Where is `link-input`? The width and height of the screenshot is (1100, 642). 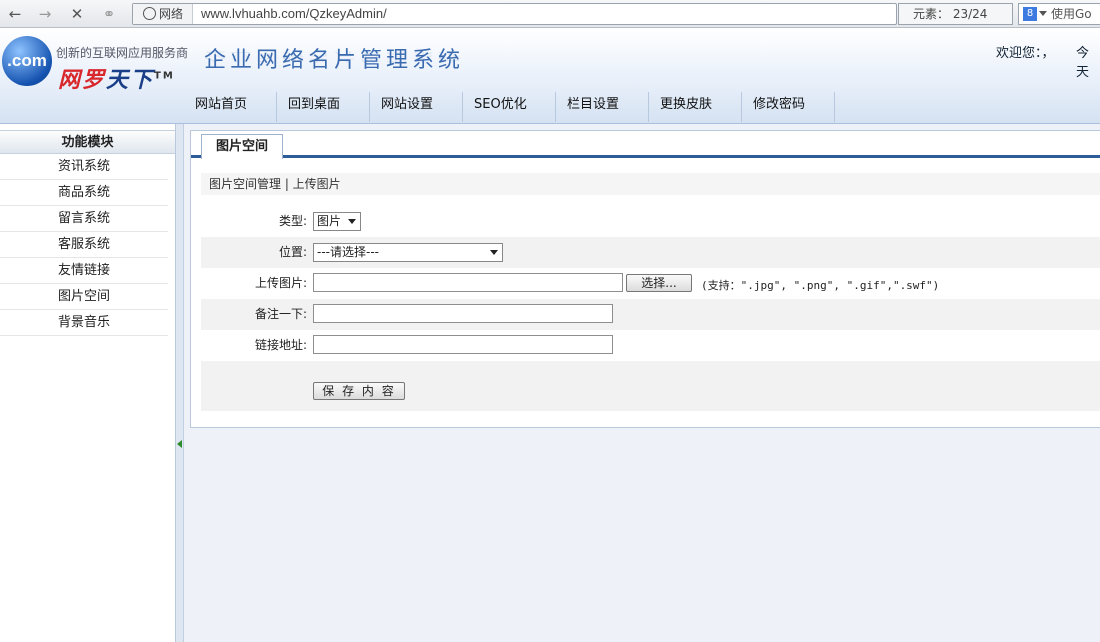 link-input is located at coordinates (463, 344).